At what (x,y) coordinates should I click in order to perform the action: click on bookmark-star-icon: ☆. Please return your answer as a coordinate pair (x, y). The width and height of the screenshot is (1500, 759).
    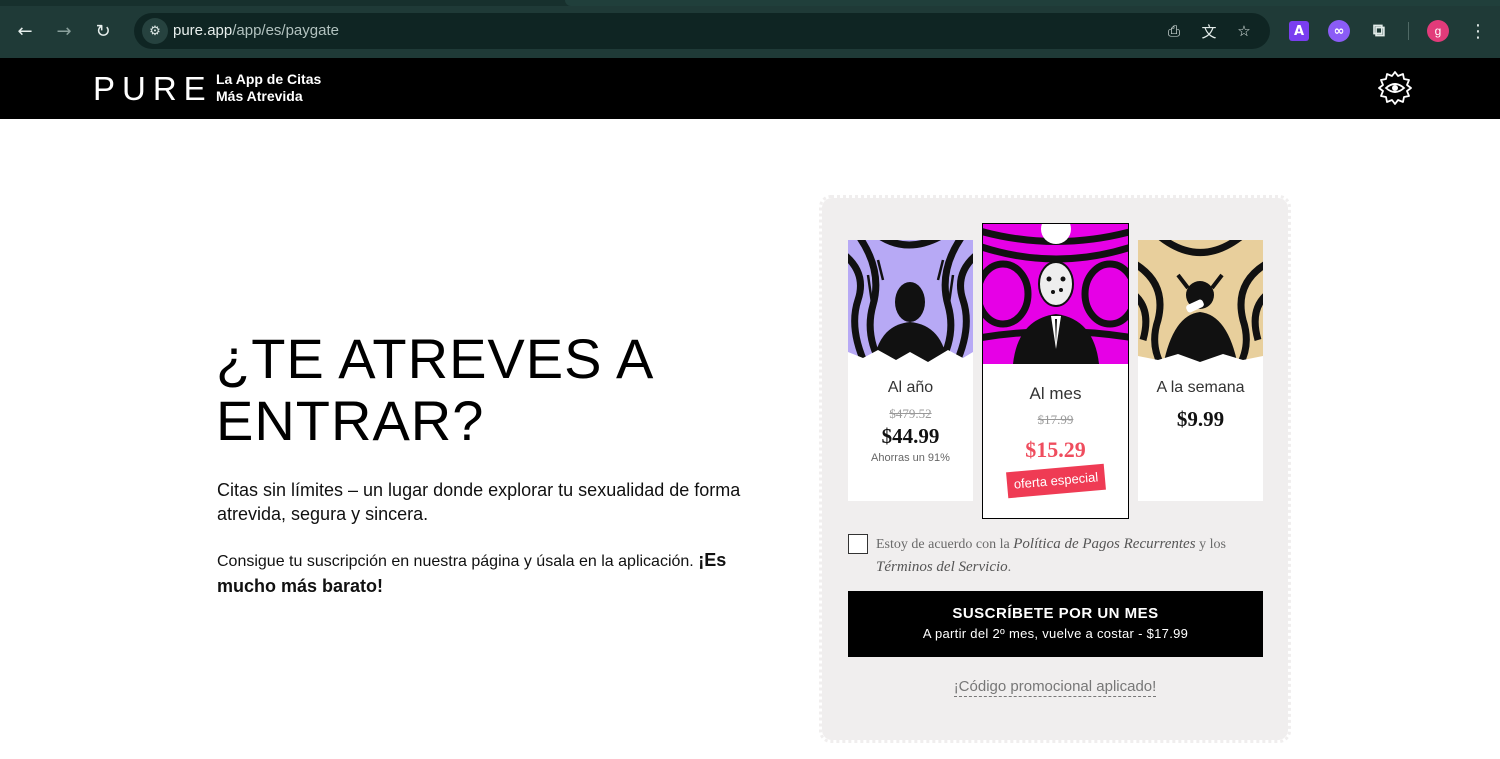
    Looking at the image, I should click on (1244, 31).